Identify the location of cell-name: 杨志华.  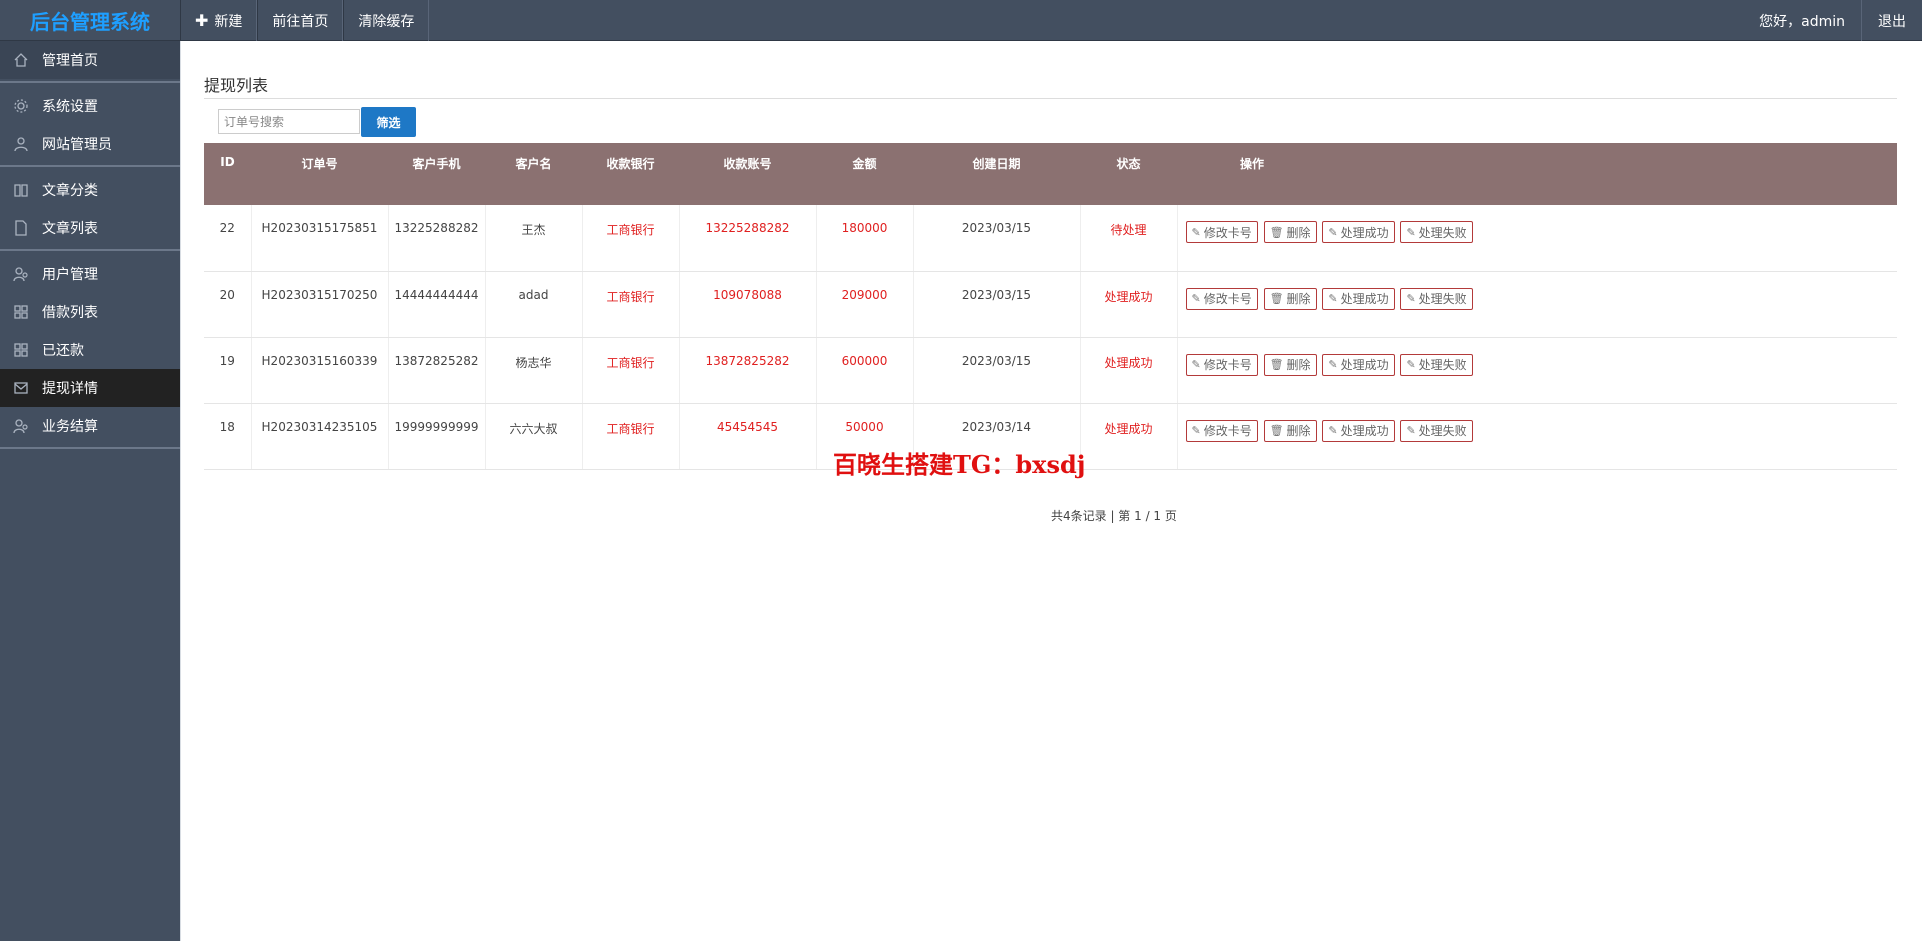
(534, 370).